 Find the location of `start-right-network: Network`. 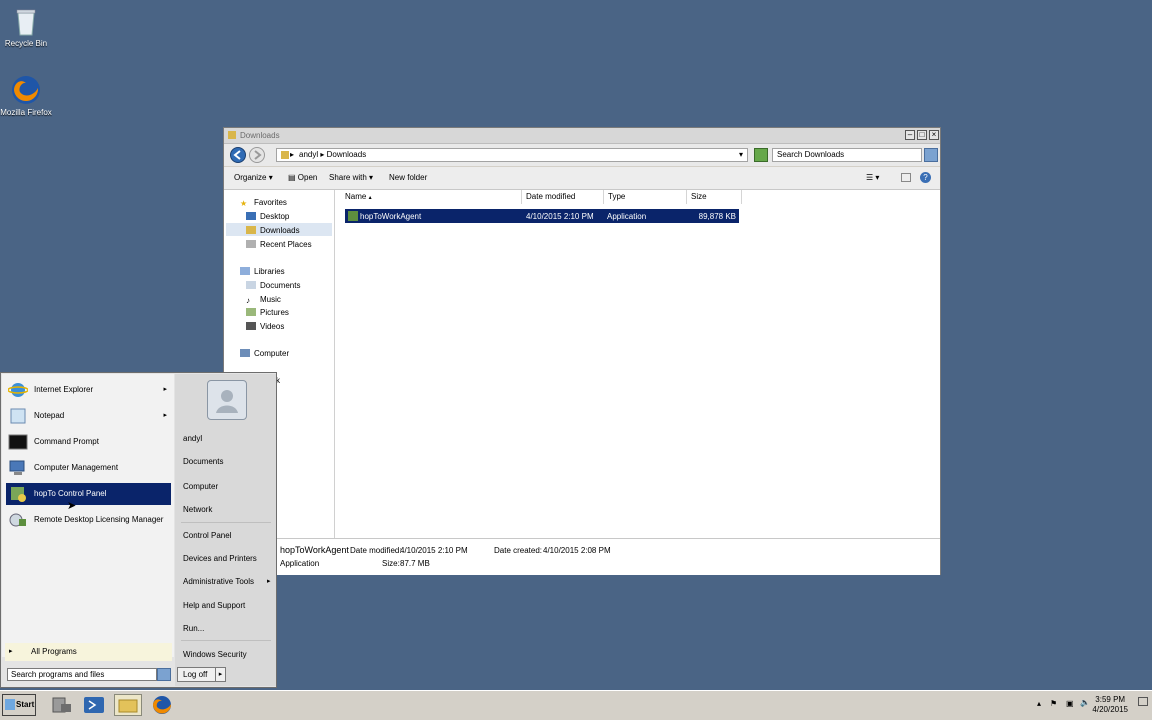

start-right-network: Network is located at coordinates (197, 509).